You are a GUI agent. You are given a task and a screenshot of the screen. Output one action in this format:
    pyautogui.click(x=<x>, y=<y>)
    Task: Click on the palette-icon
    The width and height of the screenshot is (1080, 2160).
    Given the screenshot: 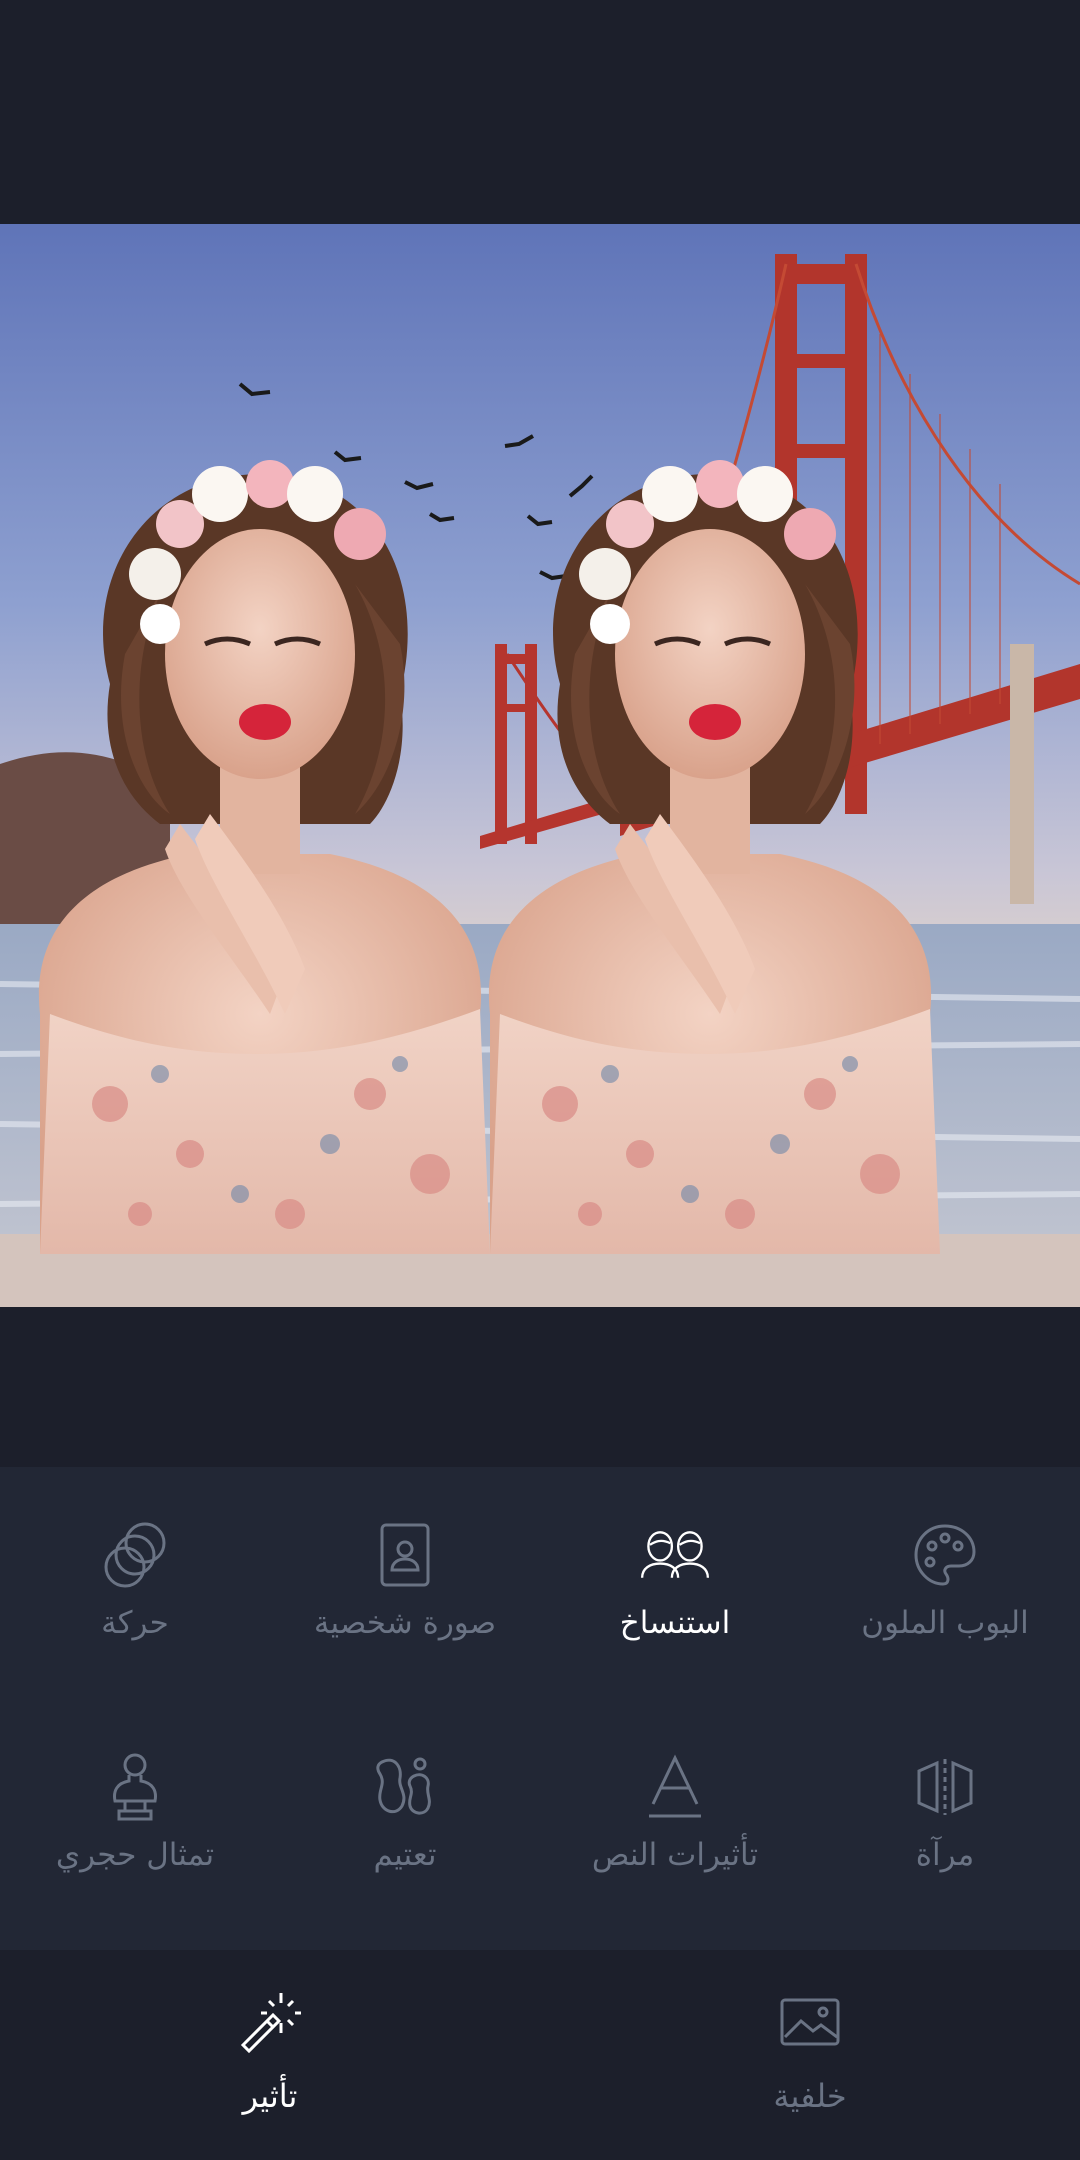 What is the action you would take?
    pyautogui.click(x=945, y=1555)
    